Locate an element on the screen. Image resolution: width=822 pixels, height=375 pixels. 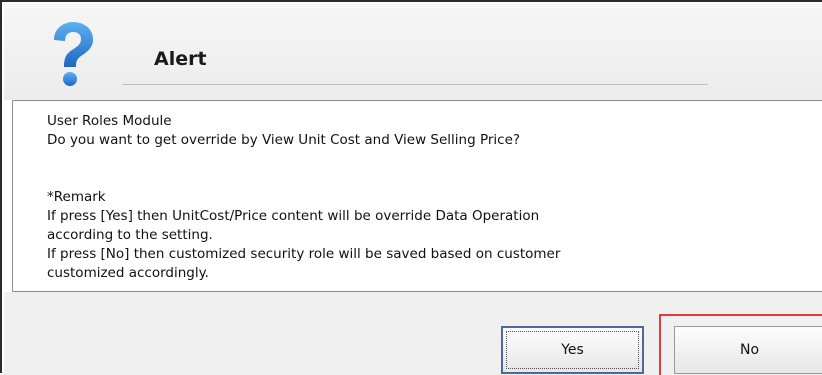
title-divider is located at coordinates (415, 84).